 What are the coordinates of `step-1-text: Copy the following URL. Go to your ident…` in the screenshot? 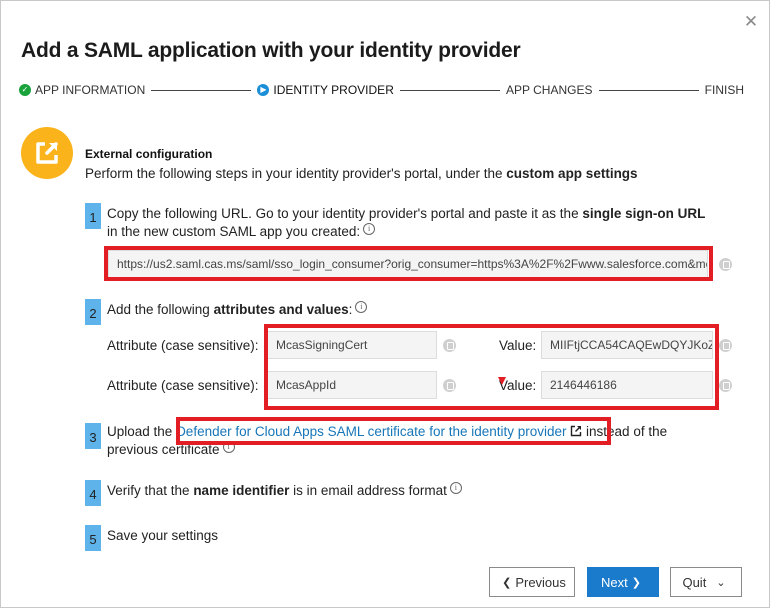 It's located at (427, 223).